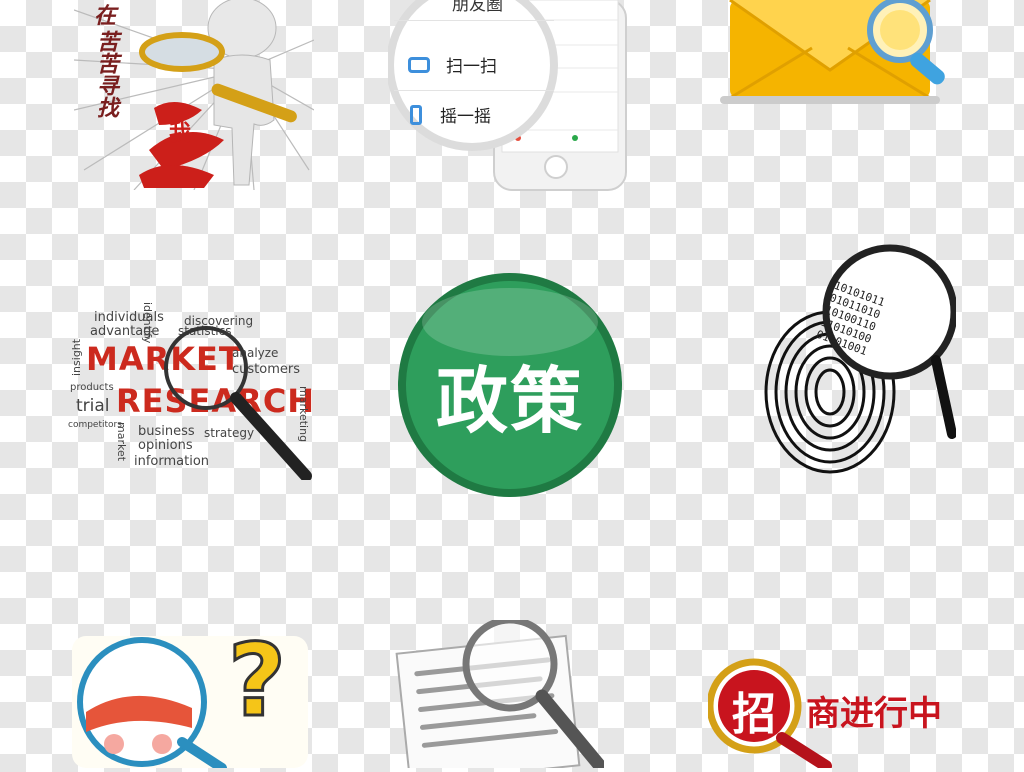  Describe the element at coordinates (106, 74) in the screenshot. I see `vertical-text-rest: 苦苦寻找` at that location.